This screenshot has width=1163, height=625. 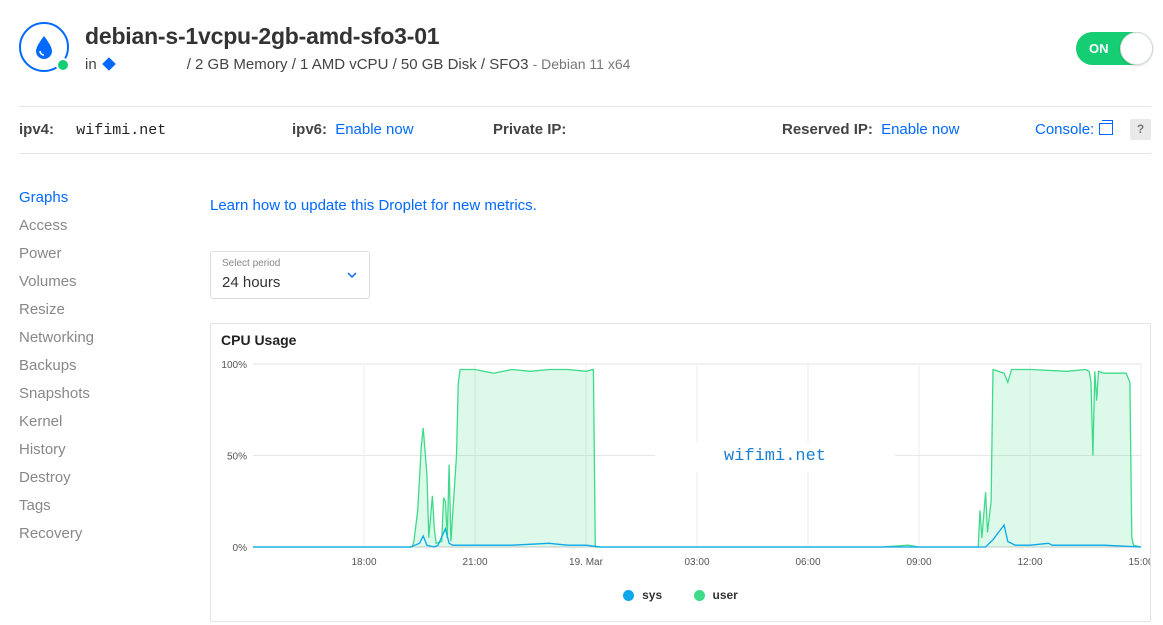 What do you see at coordinates (99, 481) in the screenshot?
I see `sidebar-item-destroy: Destroy` at bounding box center [99, 481].